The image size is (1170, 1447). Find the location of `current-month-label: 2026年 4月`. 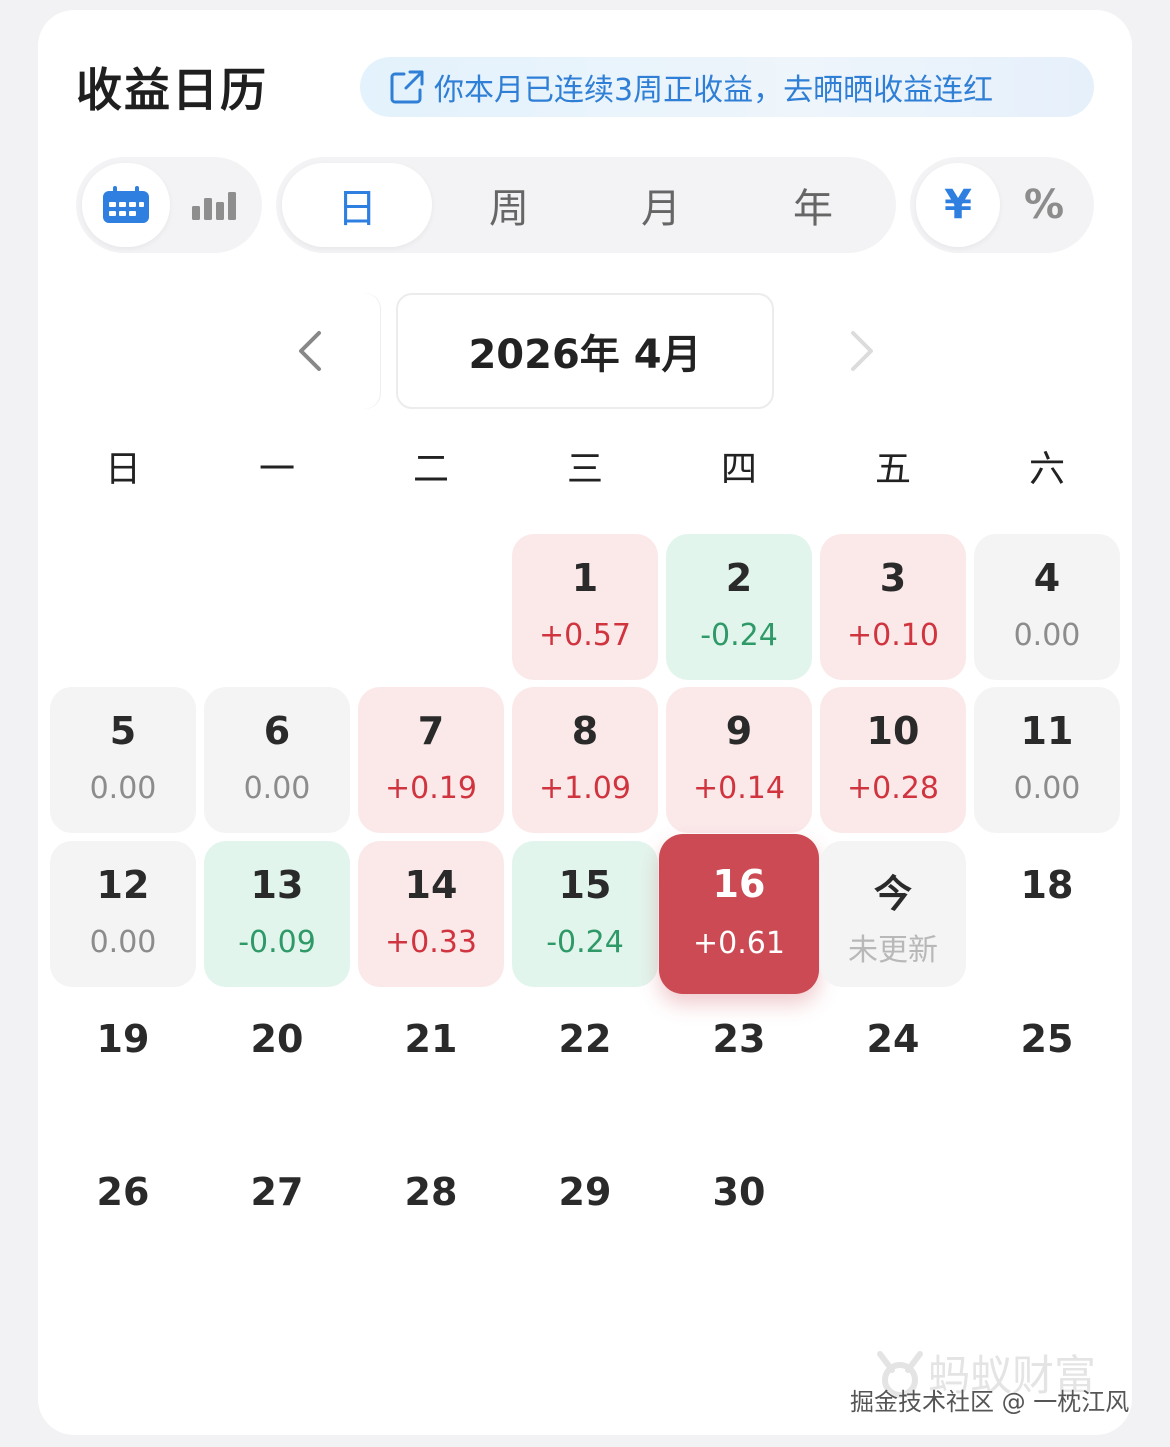

current-month-label: 2026年 4月 is located at coordinates (585, 351).